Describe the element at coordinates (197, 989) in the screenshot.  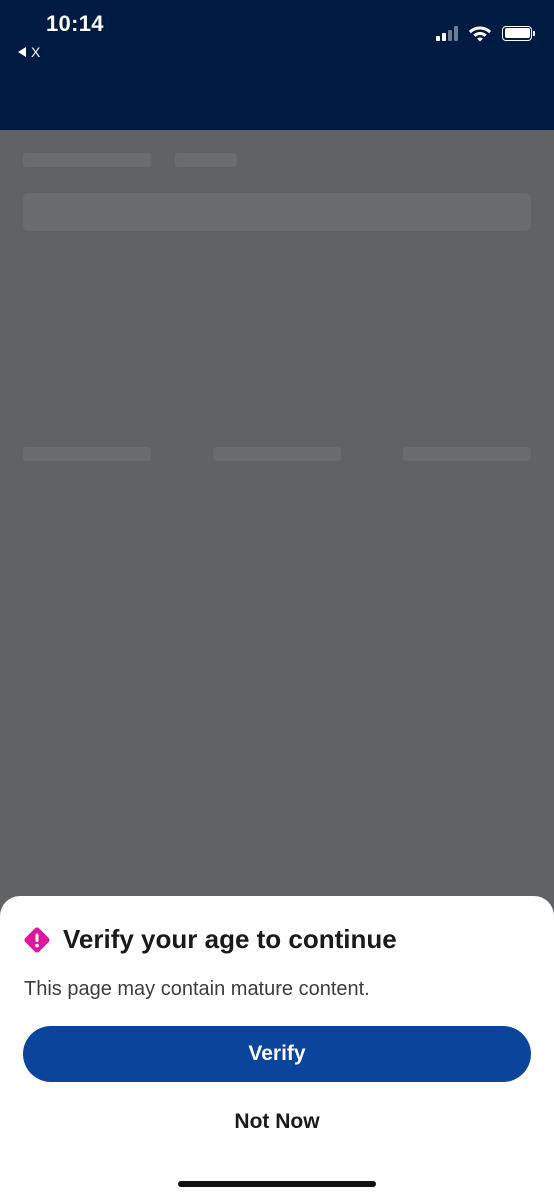
I see `sheet-message: This page may contain mature content.` at that location.